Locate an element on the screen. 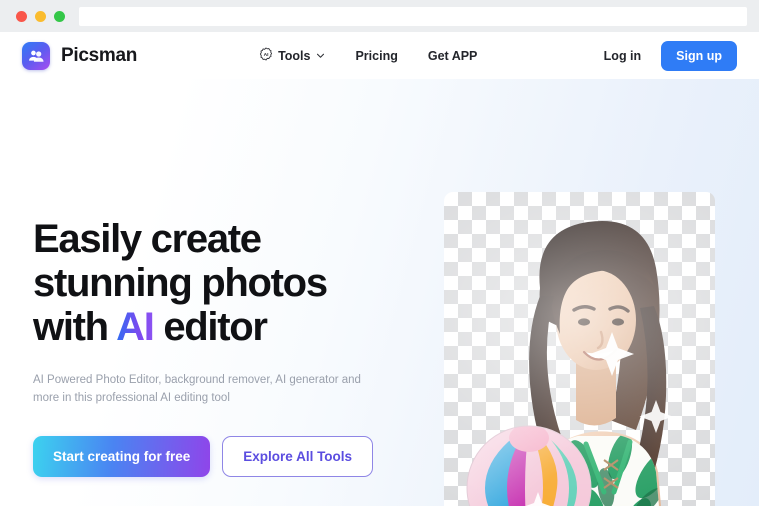 The image size is (759, 506). start-creating-button: Start creating for free is located at coordinates (122, 456).